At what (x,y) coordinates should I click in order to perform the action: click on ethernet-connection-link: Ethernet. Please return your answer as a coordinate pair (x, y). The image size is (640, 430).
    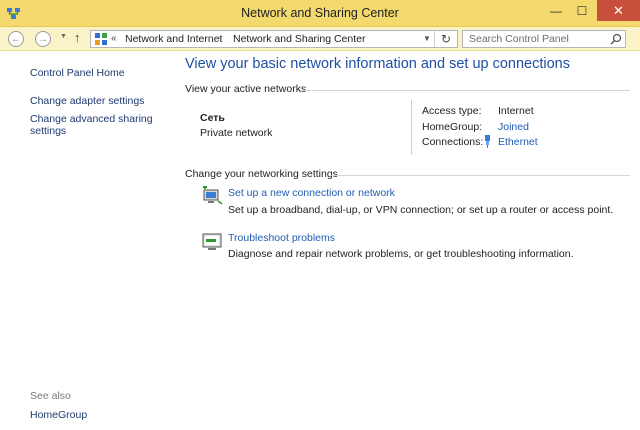
    Looking at the image, I should click on (518, 142).